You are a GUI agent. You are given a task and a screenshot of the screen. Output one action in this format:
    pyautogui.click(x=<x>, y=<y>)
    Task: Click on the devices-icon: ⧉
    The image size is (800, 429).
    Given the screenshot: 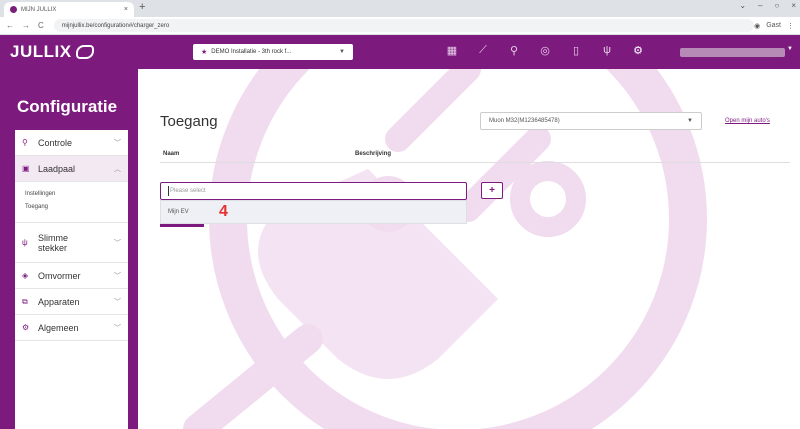 What is the action you would take?
    pyautogui.click(x=25, y=301)
    